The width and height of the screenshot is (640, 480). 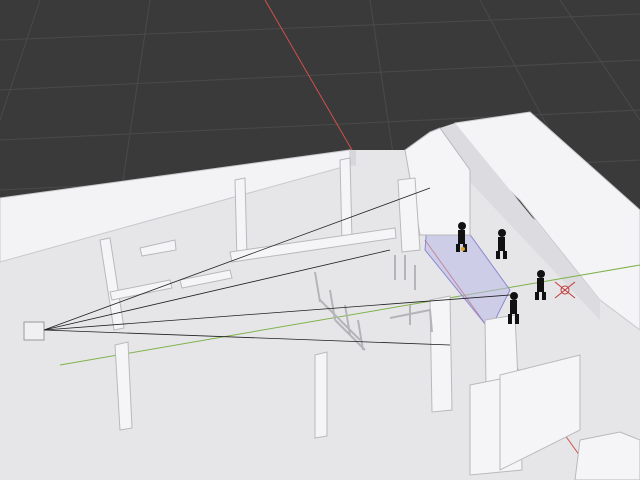 I want to click on block-object, so click(x=34, y=331).